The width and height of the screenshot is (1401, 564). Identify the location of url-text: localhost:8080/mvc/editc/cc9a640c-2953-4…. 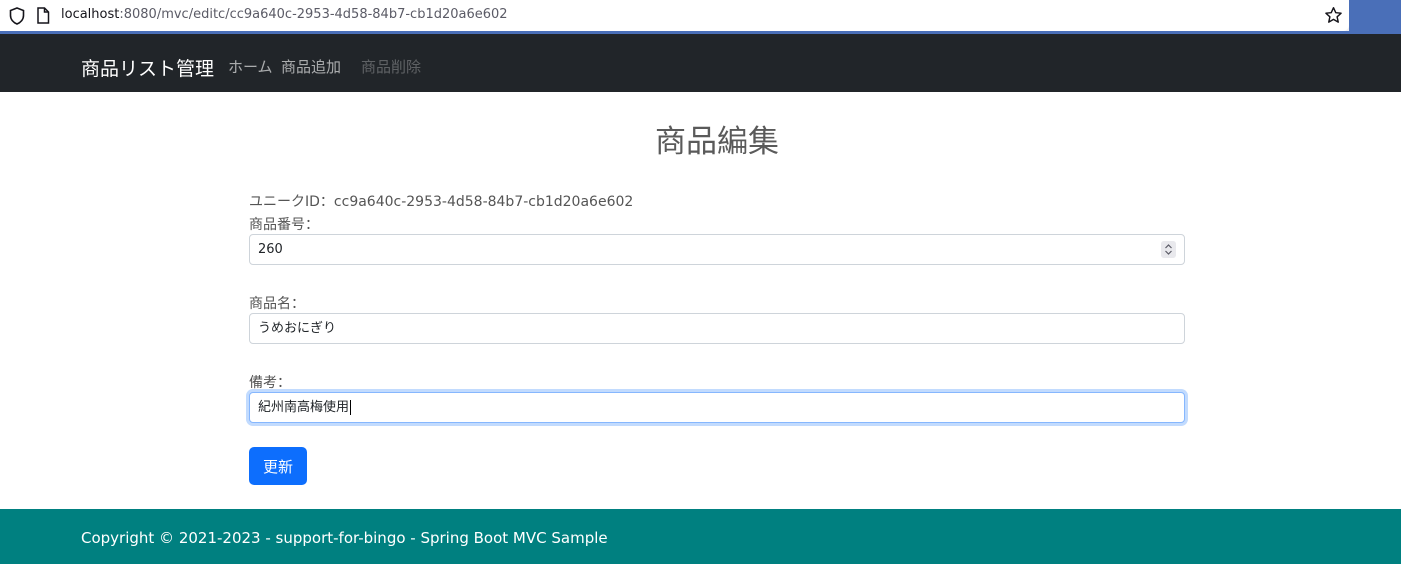
(284, 14).